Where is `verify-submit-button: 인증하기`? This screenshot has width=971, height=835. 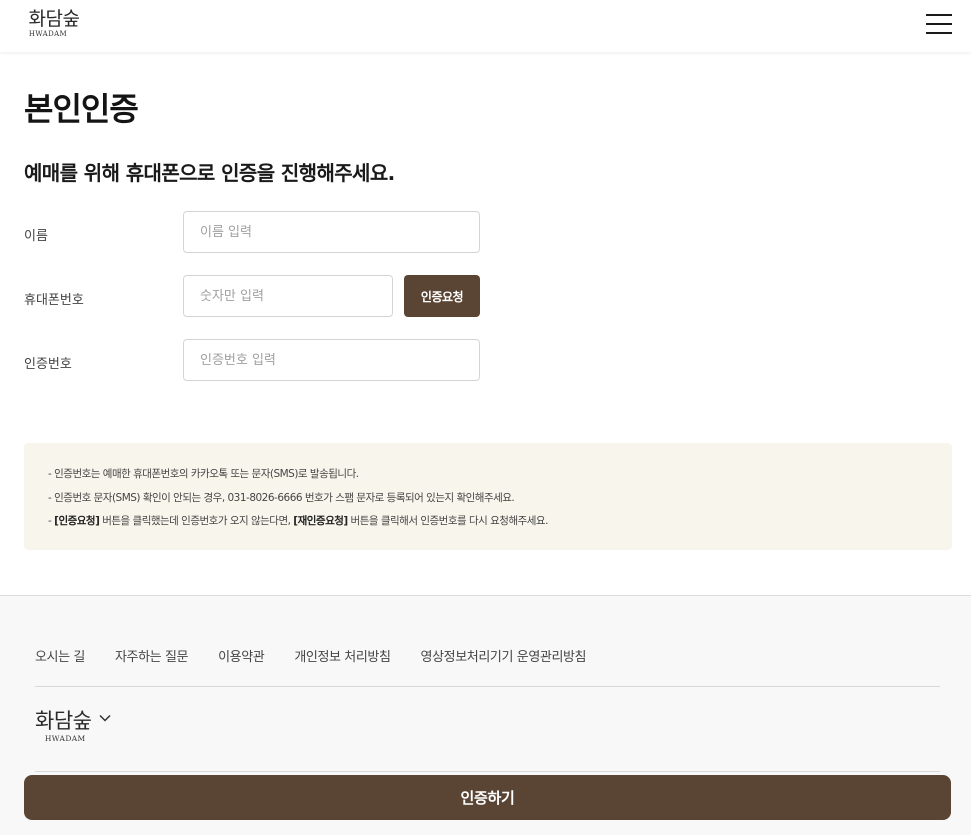 verify-submit-button: 인증하기 is located at coordinates (487, 797).